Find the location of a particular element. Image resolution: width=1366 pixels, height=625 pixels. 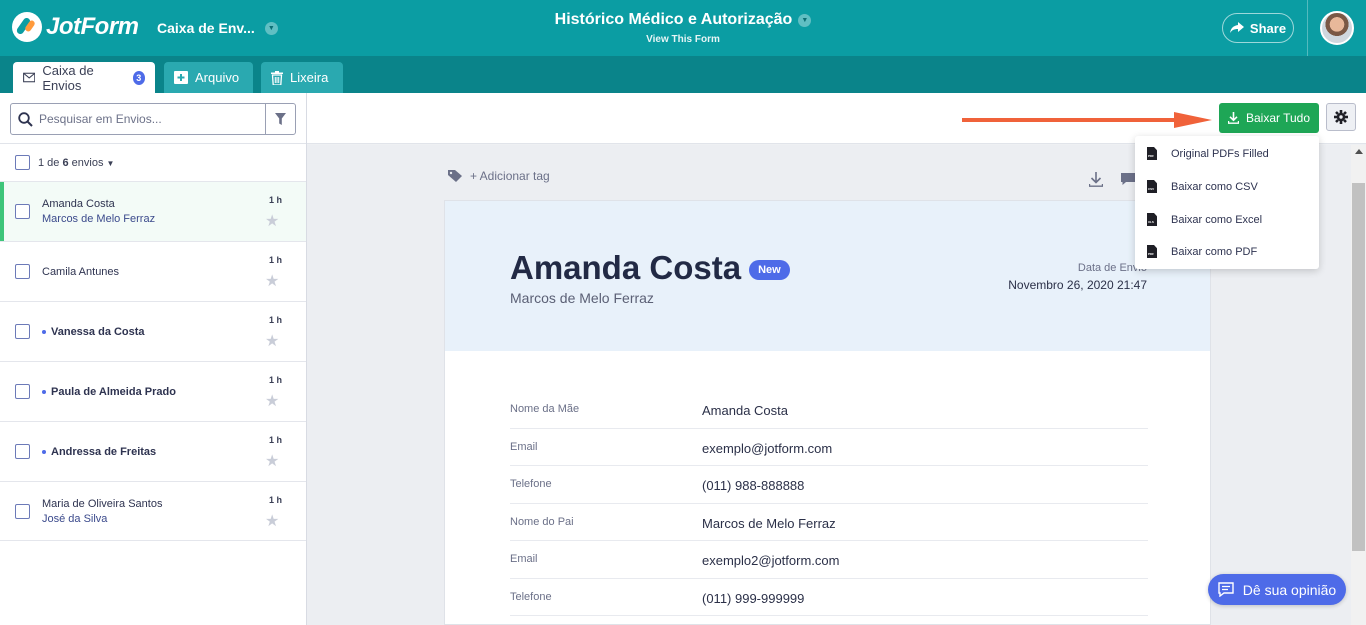

submitter-name: Amanda Costa is located at coordinates (78, 204).